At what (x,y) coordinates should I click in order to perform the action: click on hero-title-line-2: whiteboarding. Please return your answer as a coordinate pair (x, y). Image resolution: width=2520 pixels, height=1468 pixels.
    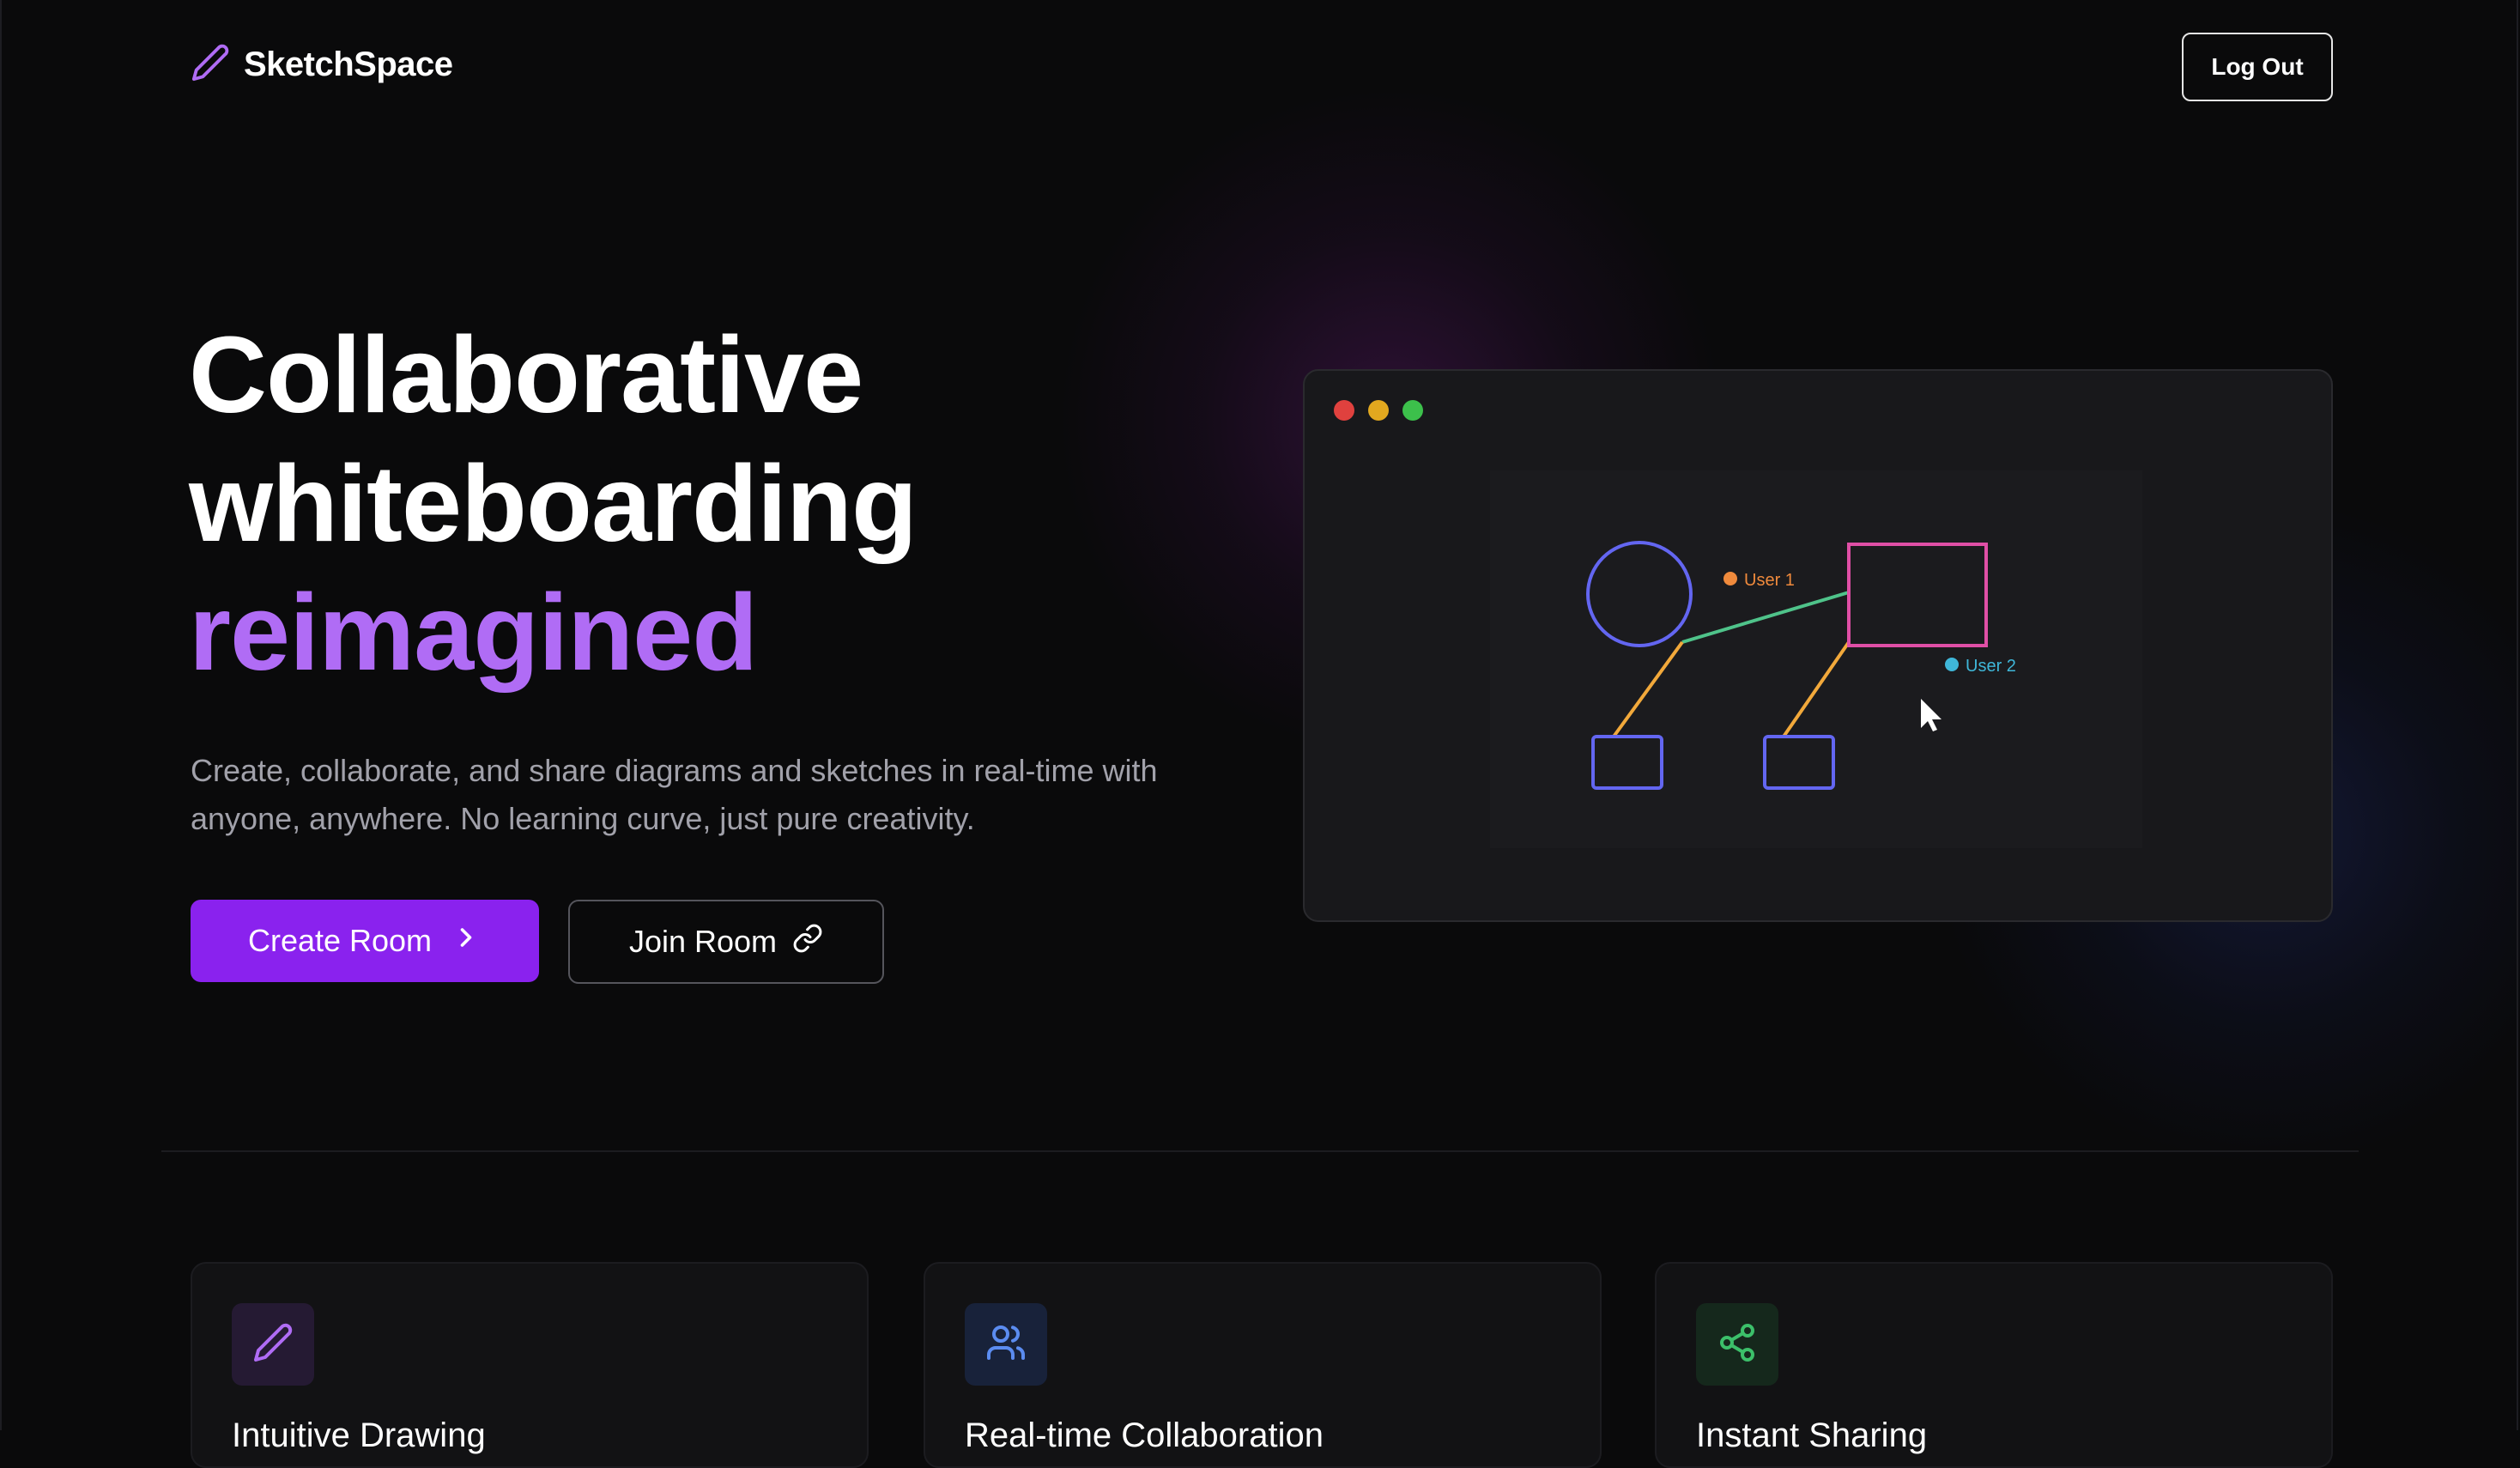
    Looking at the image, I should click on (553, 503).